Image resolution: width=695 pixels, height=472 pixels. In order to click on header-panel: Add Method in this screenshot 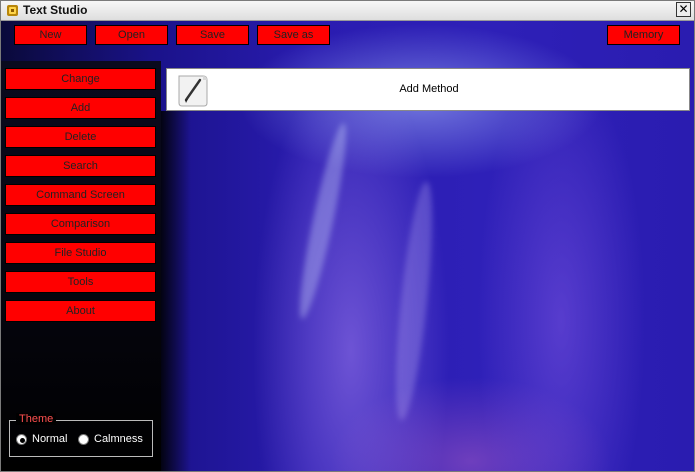, I will do `click(428, 89)`.